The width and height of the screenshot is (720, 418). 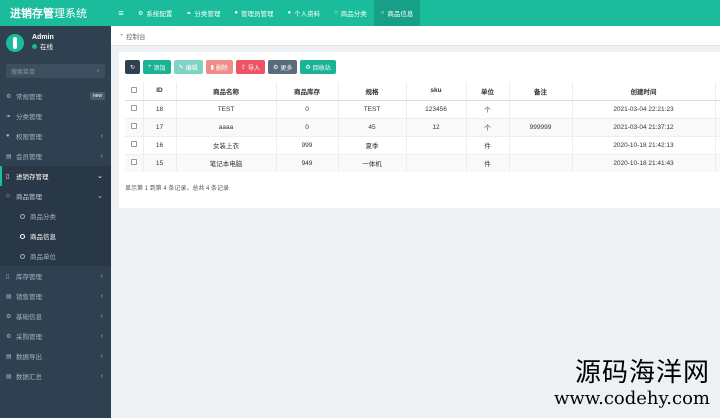 What do you see at coordinates (55, 196) in the screenshot?
I see `sidebar-item-product-mgmt: ⌂ 商品管理 ⌄` at bounding box center [55, 196].